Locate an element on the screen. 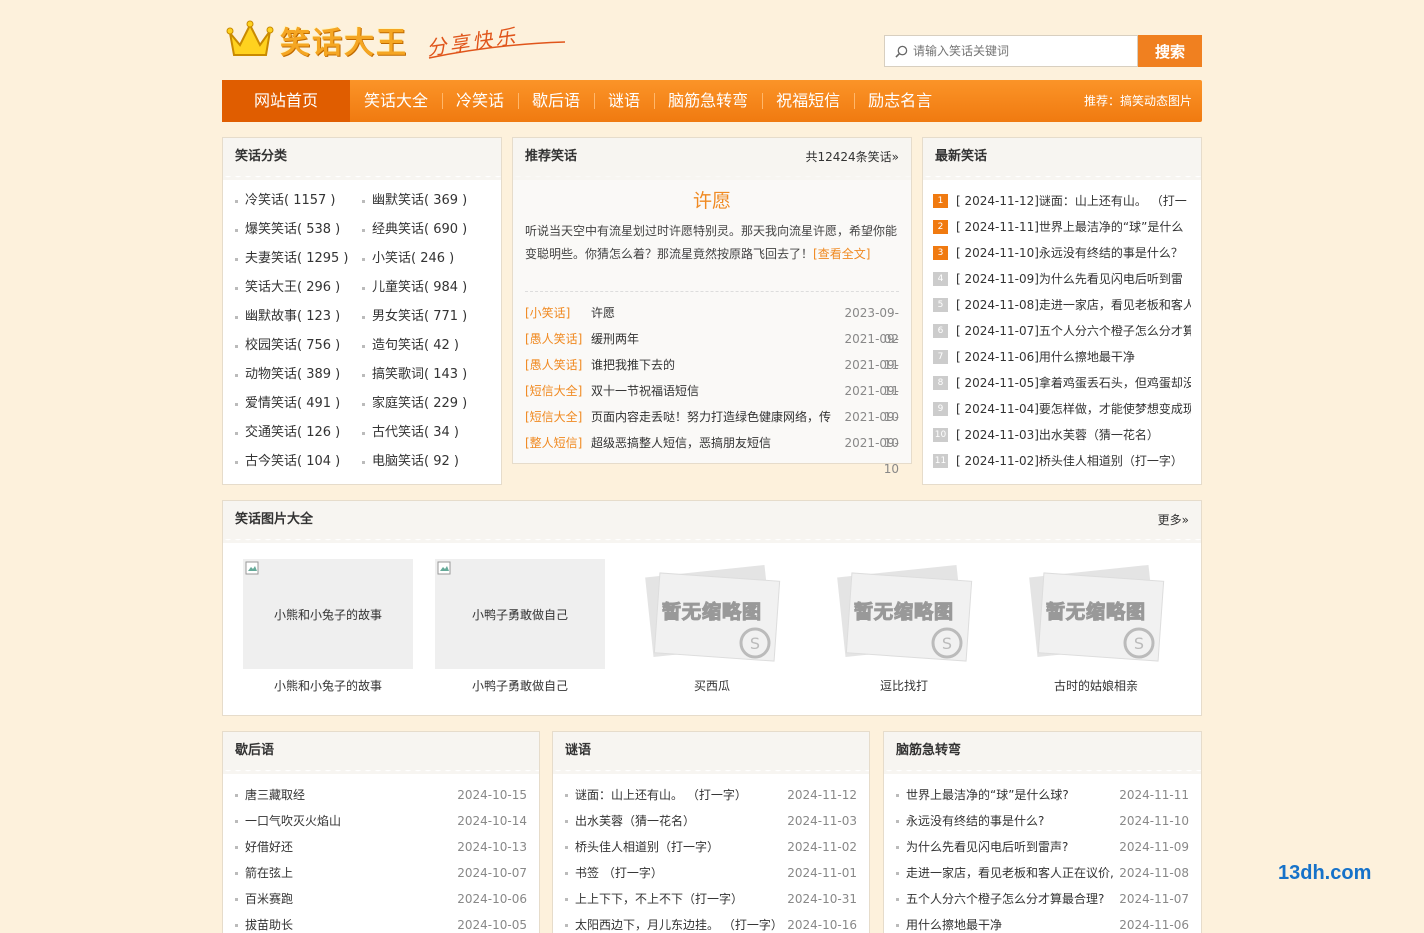 This screenshot has height=933, width=1424. recommend-date: 2021-09-10 is located at coordinates (871, 456).